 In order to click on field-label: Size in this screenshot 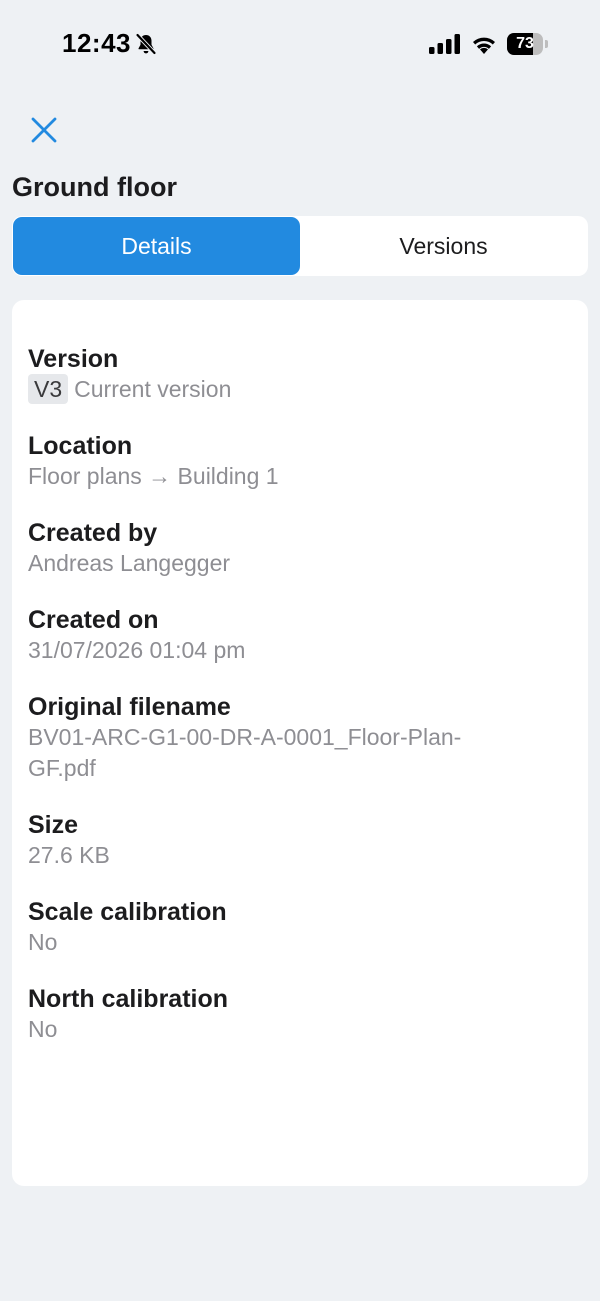, I will do `click(53, 825)`.